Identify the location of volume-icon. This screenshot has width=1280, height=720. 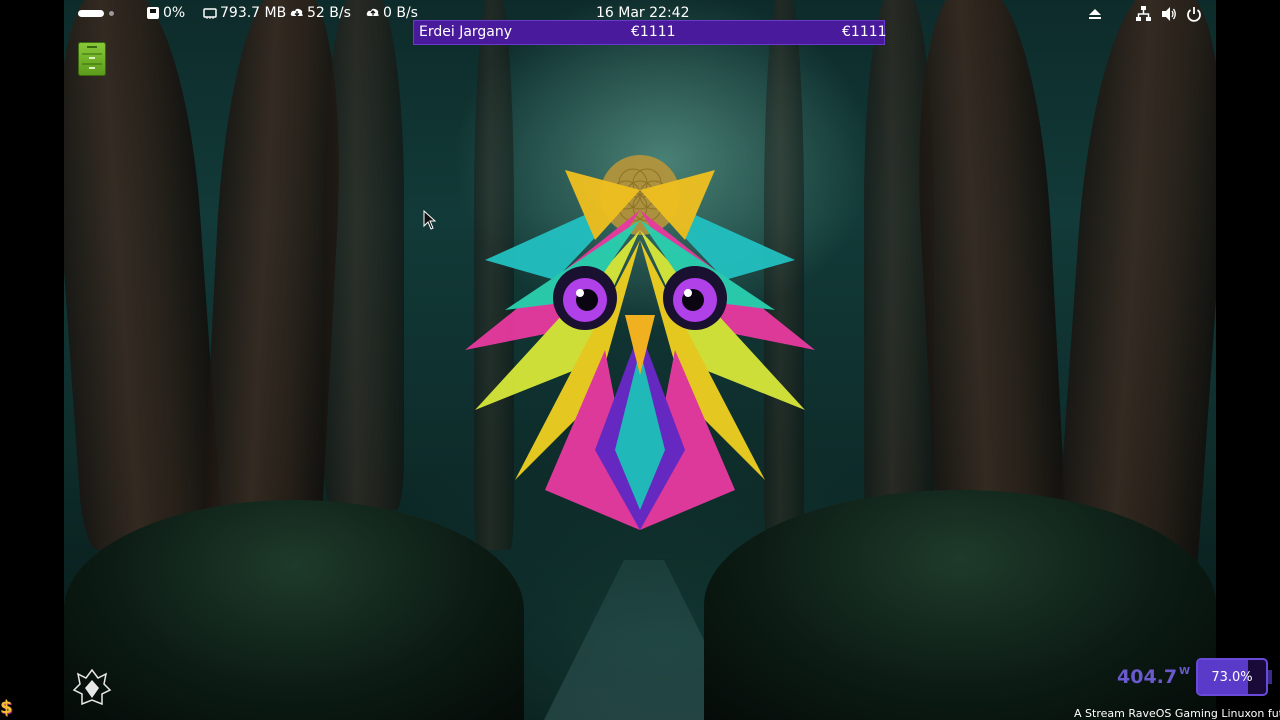
(1169, 14).